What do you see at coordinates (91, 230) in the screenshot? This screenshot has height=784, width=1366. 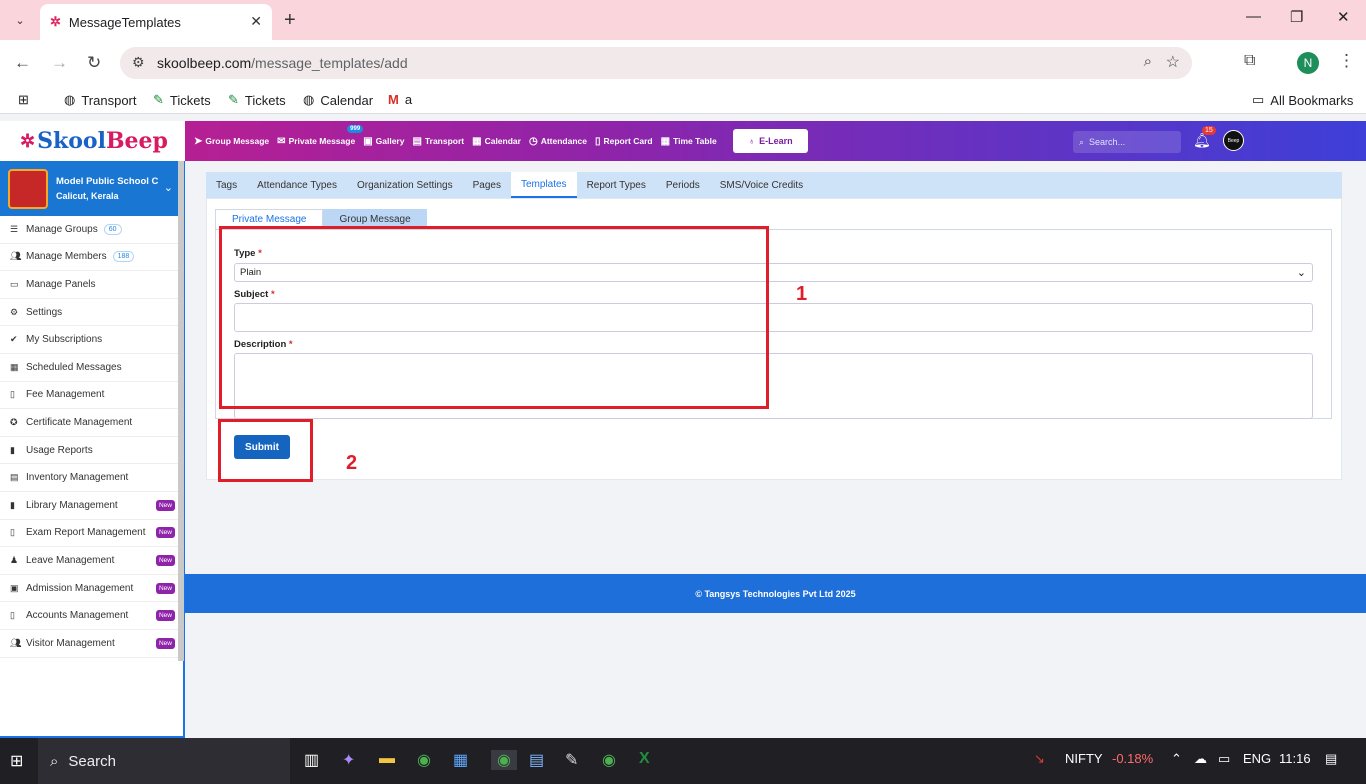 I see `sidebar-item-manage-groups: ☰ Manage Groups 60` at bounding box center [91, 230].